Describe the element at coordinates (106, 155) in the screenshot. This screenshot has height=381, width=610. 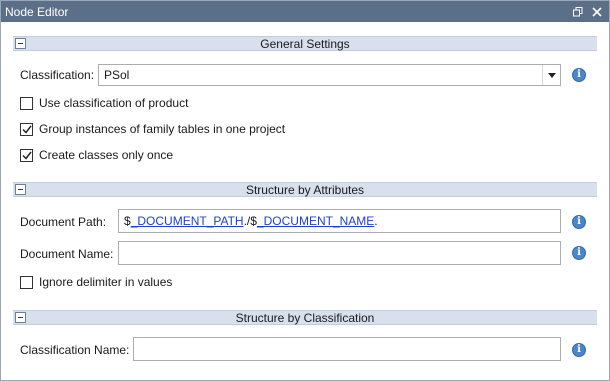
I see `create-classes-once-label: Create classes only once` at that location.